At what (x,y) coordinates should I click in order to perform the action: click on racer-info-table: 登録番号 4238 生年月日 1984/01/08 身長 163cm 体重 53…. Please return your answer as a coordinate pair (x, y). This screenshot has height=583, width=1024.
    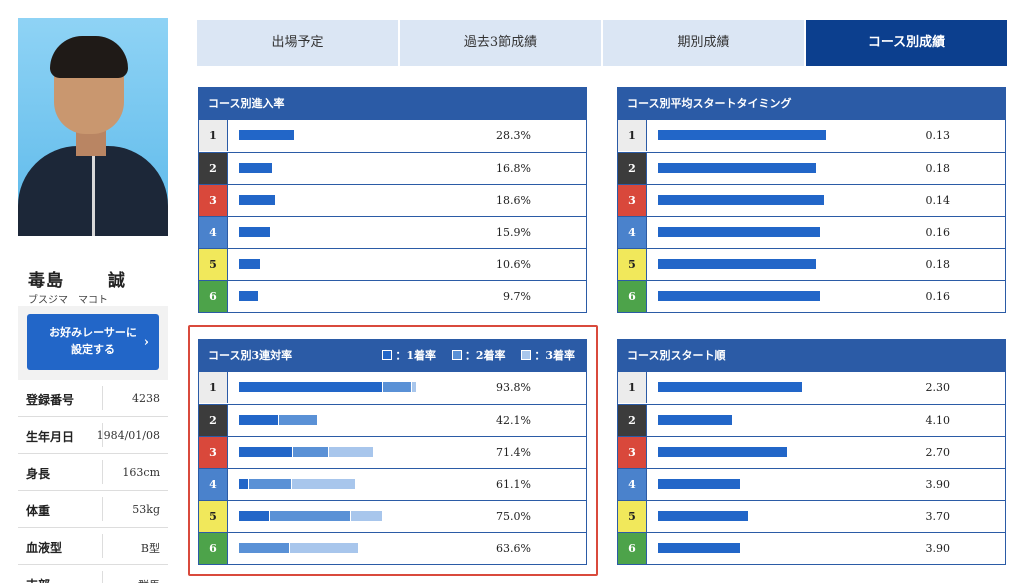
    Looking at the image, I should click on (93, 481).